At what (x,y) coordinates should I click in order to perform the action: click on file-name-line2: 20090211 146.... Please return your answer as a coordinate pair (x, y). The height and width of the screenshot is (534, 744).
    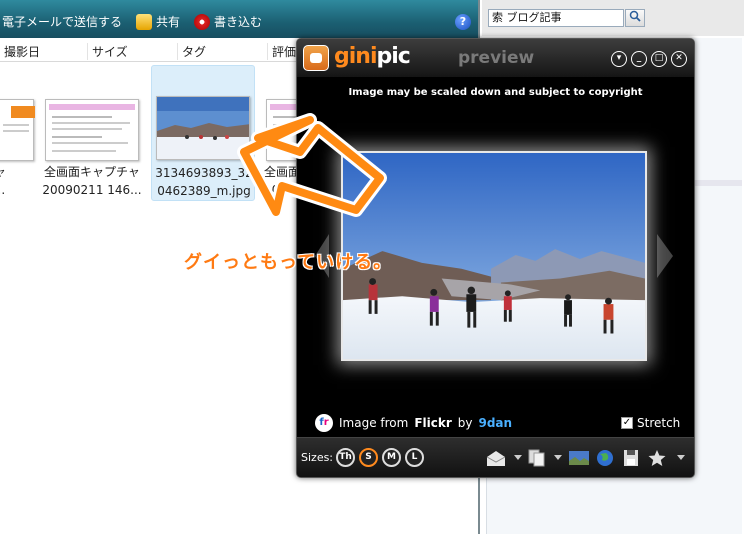
    Looking at the image, I should click on (92, 190).